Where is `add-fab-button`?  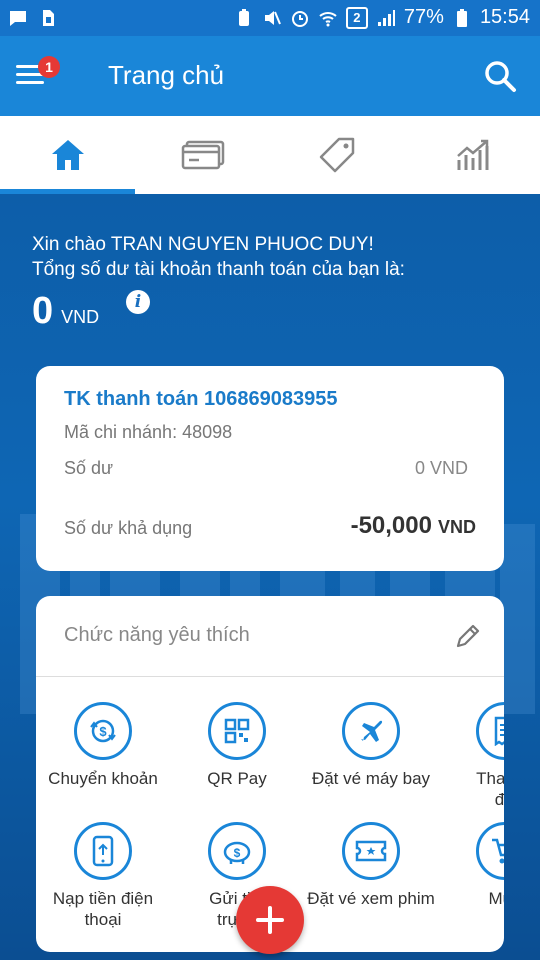
add-fab-button is located at coordinates (270, 920).